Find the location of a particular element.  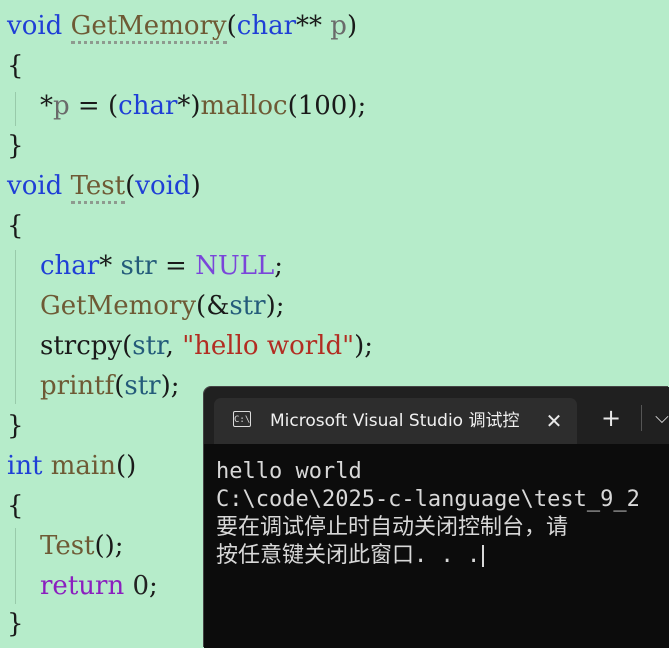

console-output-line: 按任意键关闭此窗口. . . is located at coordinates (350, 556).